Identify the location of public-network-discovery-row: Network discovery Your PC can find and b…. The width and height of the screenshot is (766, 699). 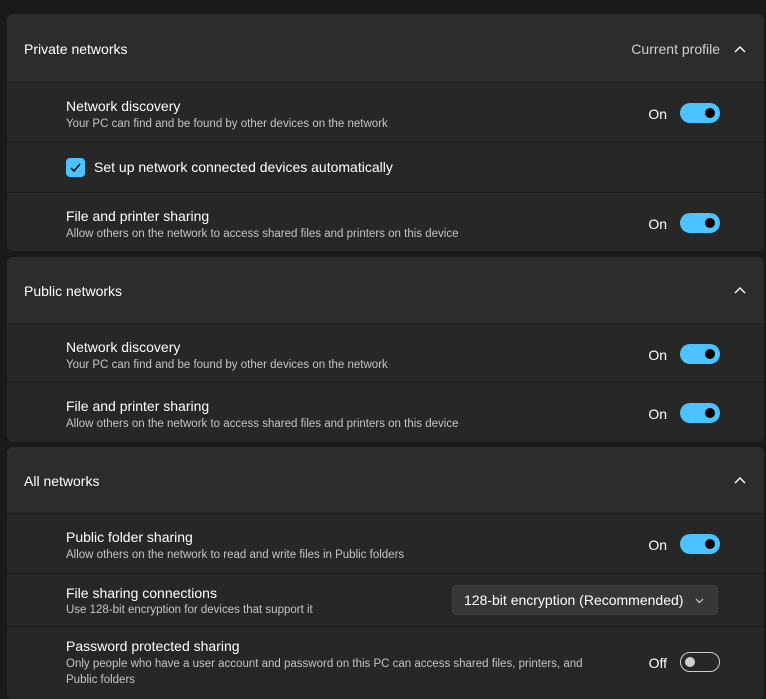
(385, 353).